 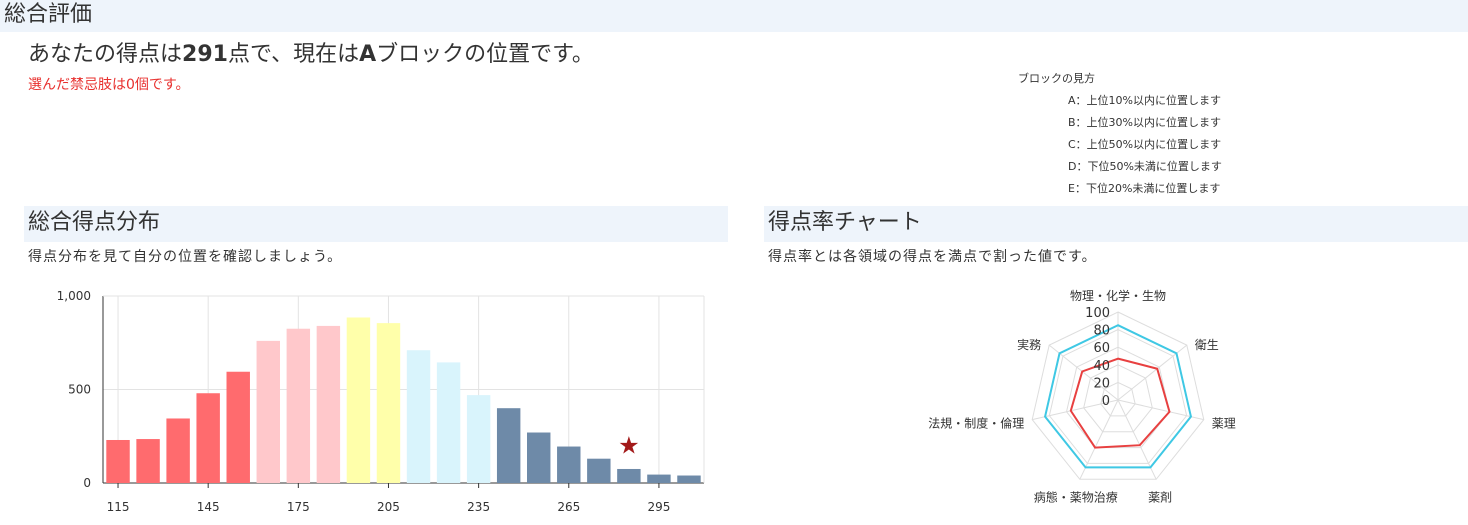 I want to click on radar-tick-label: 80, so click(x=1101, y=331).